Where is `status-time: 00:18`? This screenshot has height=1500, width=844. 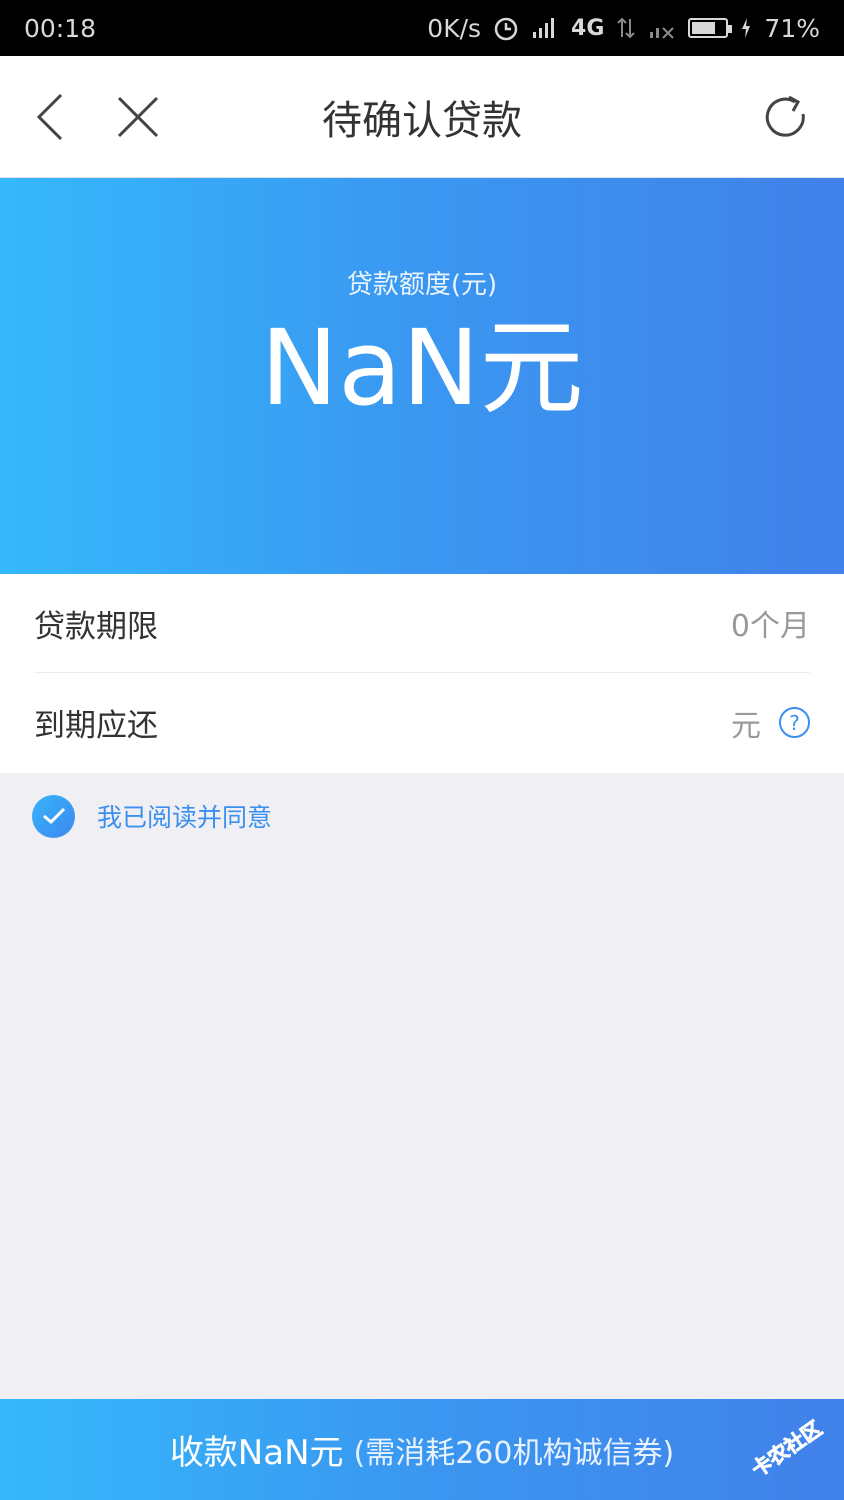
status-time: 00:18 is located at coordinates (60, 28).